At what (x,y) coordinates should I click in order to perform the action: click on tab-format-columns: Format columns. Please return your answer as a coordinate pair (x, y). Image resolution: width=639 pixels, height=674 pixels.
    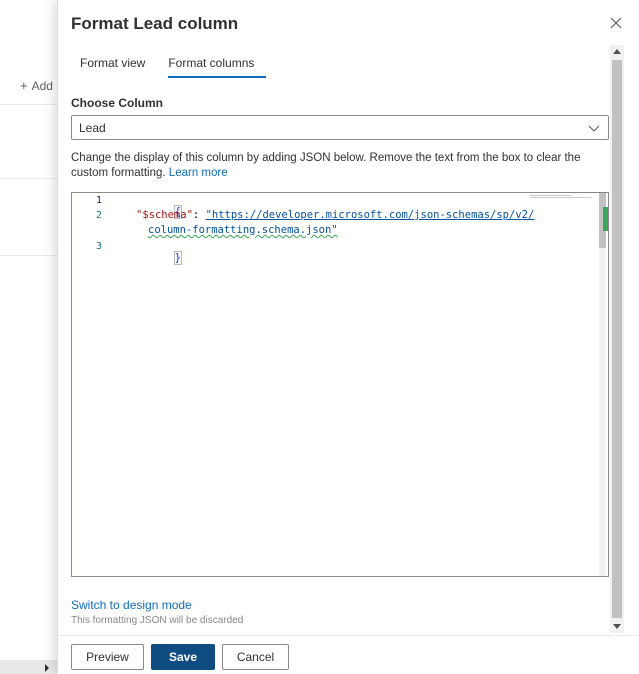
    Looking at the image, I should click on (213, 63).